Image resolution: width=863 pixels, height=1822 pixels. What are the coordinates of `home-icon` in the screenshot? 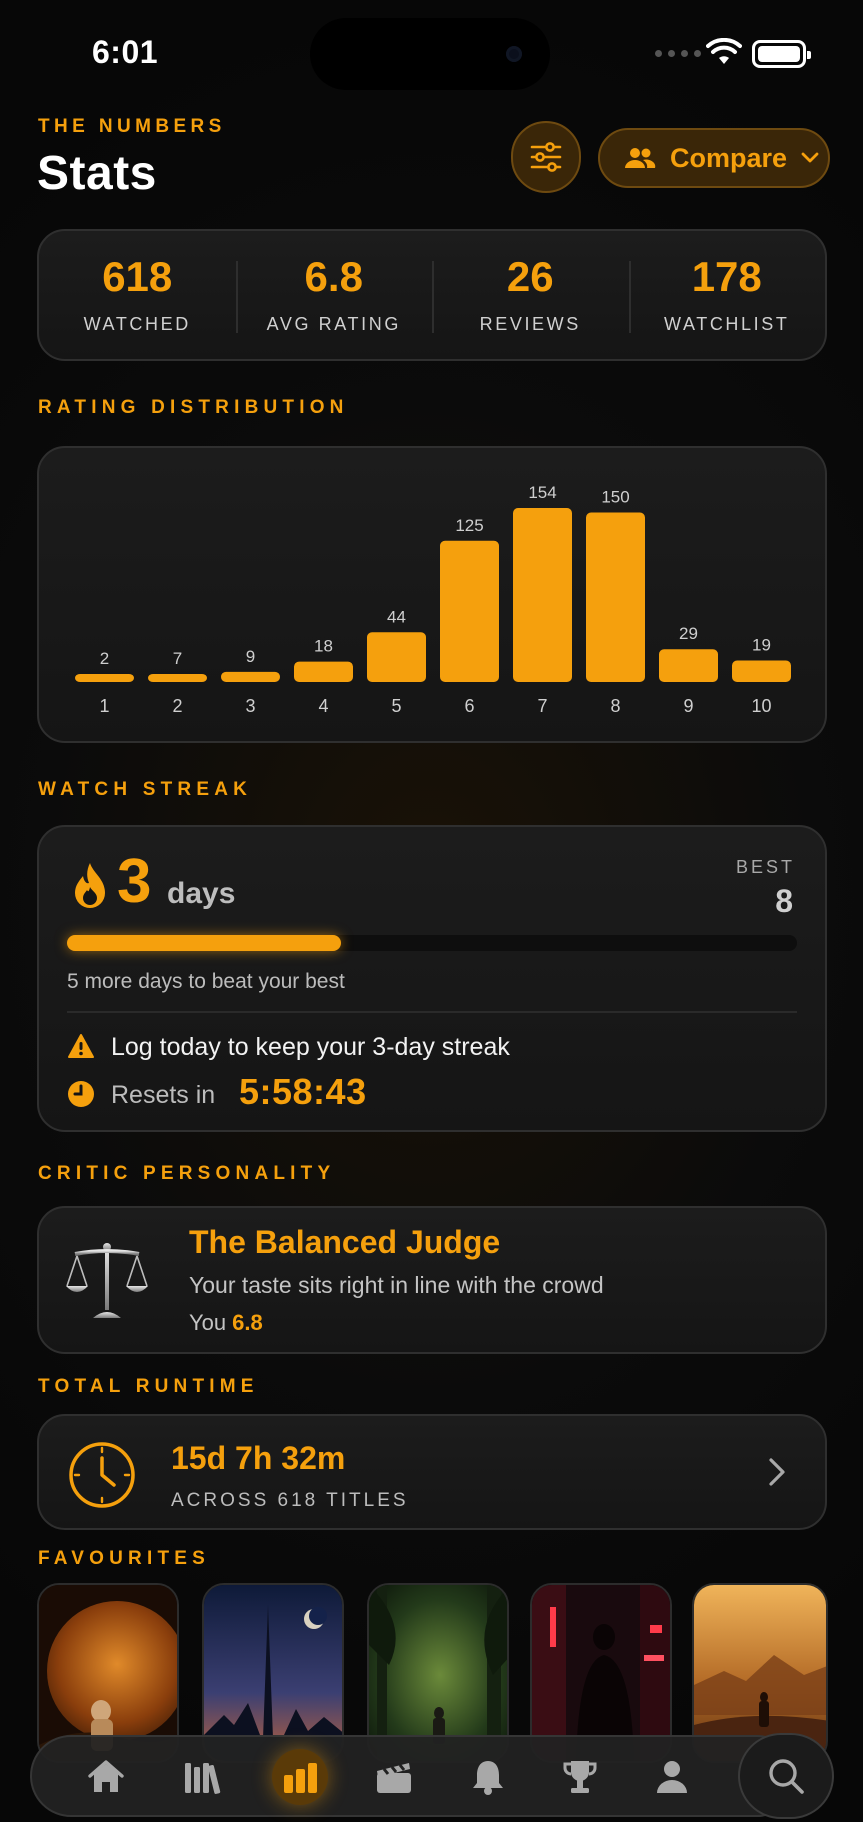 It's located at (106, 1776).